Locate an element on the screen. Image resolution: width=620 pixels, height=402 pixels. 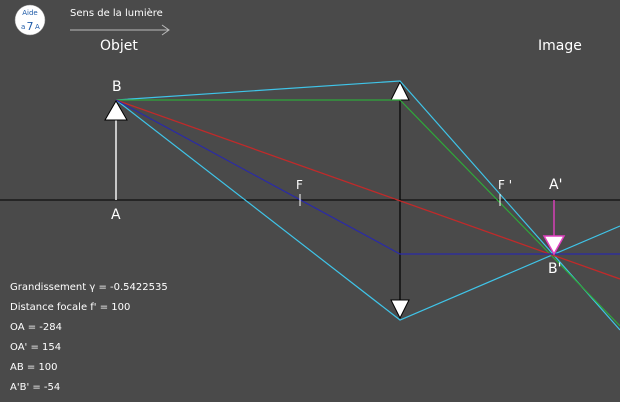
help-logo-top-text: Aide is located at coordinates (29, 13).